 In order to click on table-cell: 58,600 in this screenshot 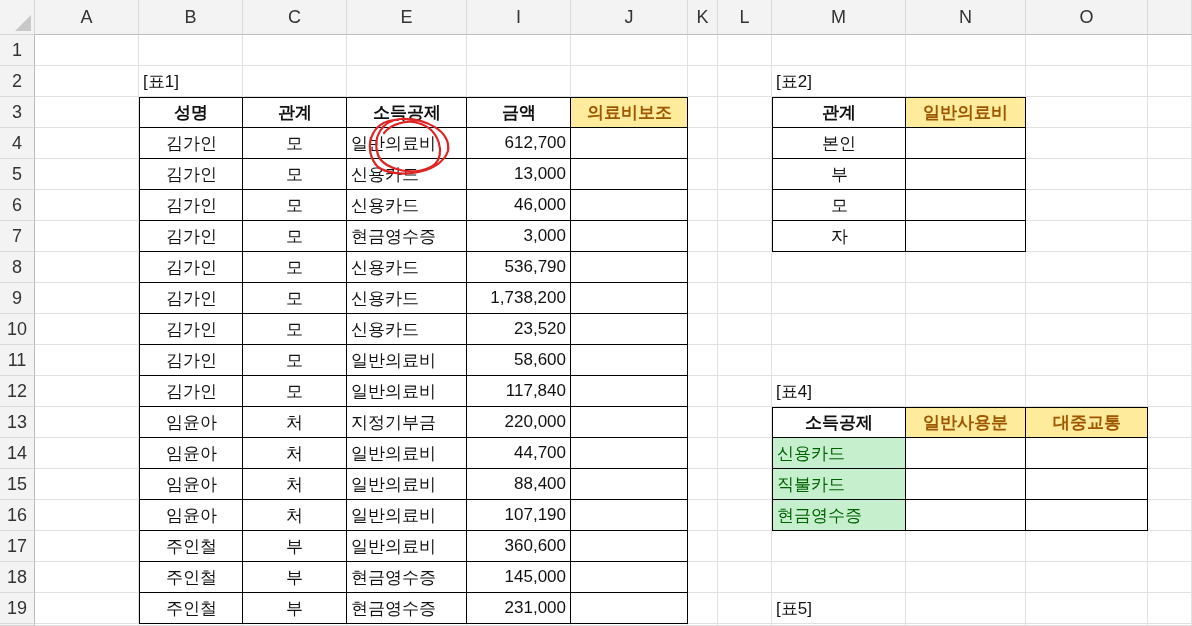, I will do `click(519, 360)`.